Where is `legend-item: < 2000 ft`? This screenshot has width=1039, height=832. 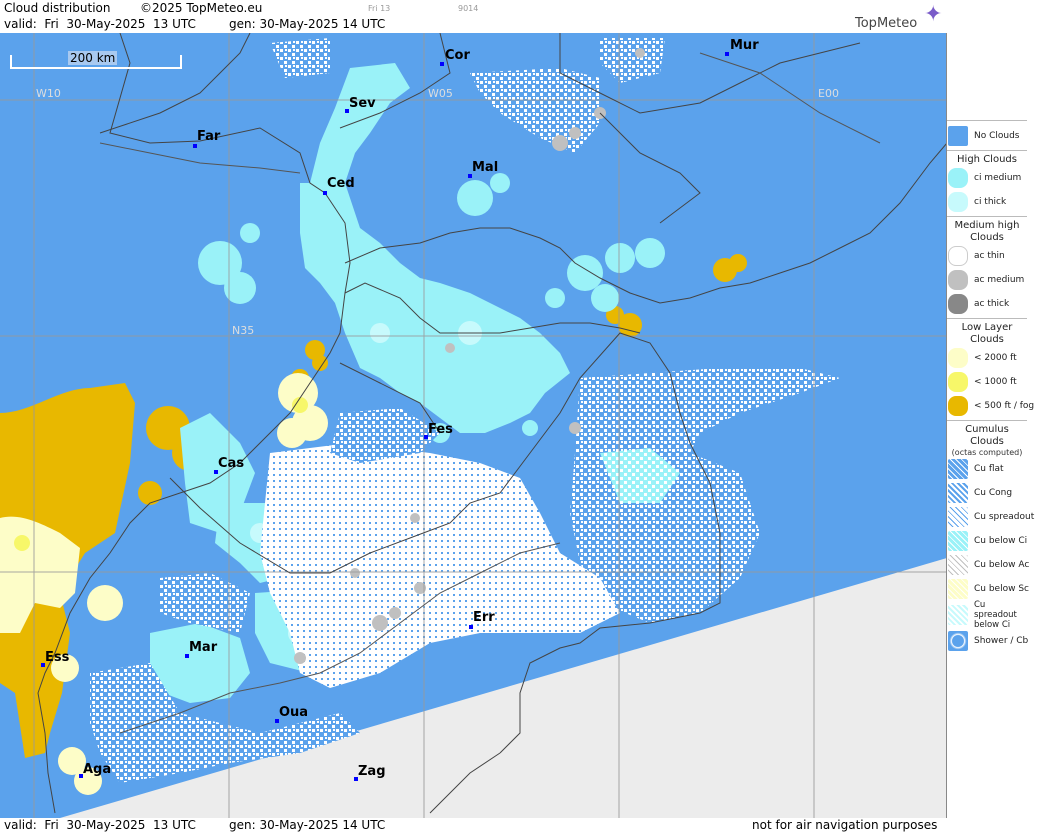 legend-item: < 2000 ft is located at coordinates (987, 358).